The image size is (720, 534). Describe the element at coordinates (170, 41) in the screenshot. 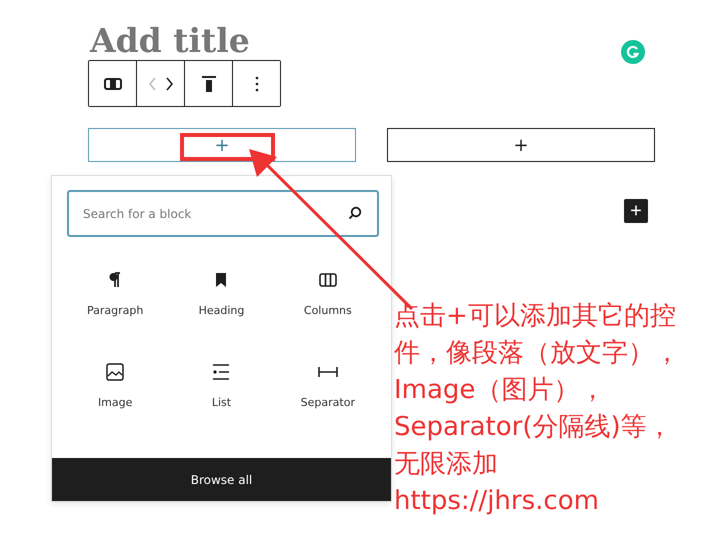

I see `title-field: Add title` at that location.